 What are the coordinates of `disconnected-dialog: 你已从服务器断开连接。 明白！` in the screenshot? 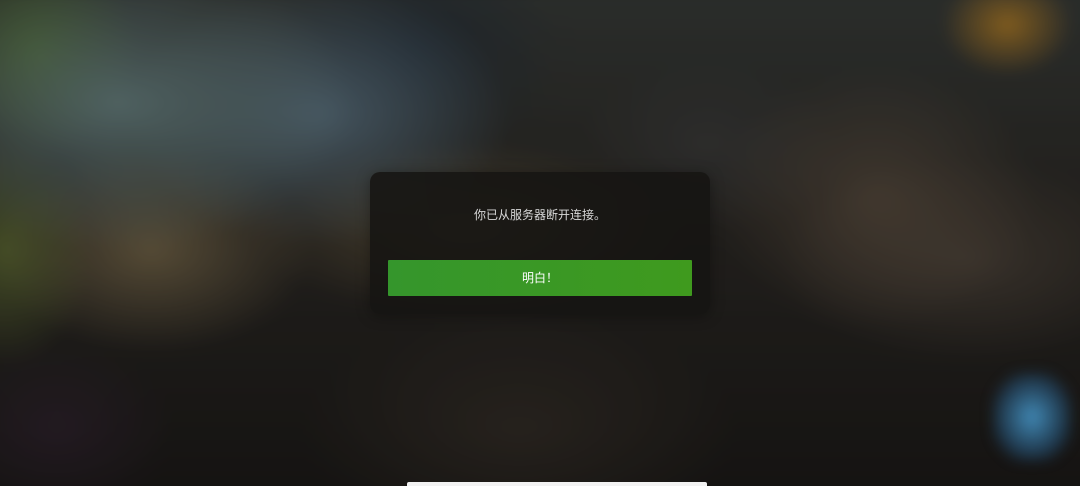 It's located at (540, 243).